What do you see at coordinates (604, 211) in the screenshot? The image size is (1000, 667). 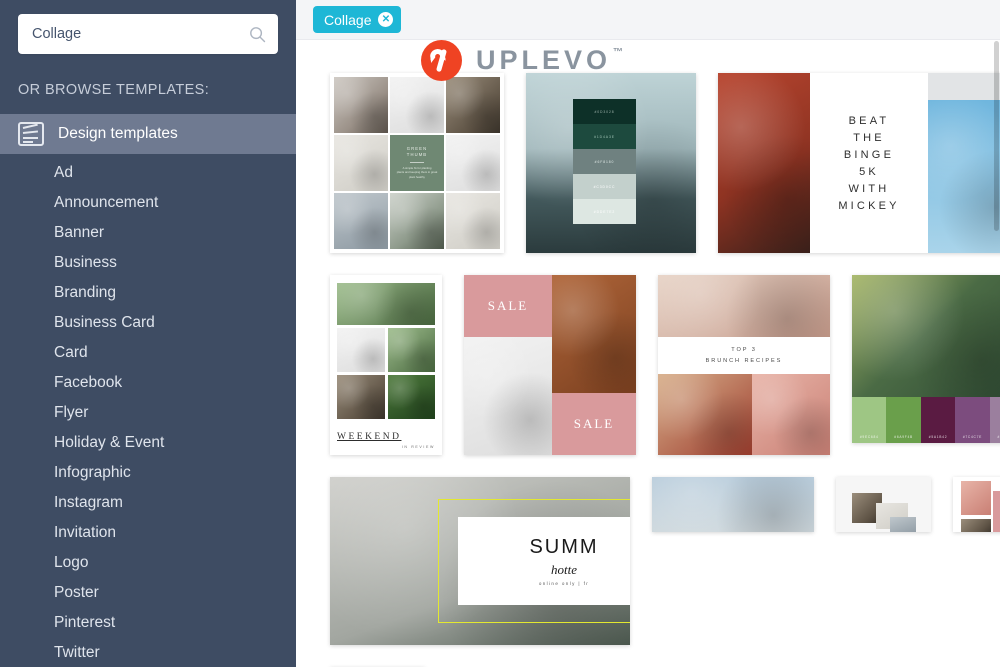 I see `swatch: #DDE7E2` at bounding box center [604, 211].